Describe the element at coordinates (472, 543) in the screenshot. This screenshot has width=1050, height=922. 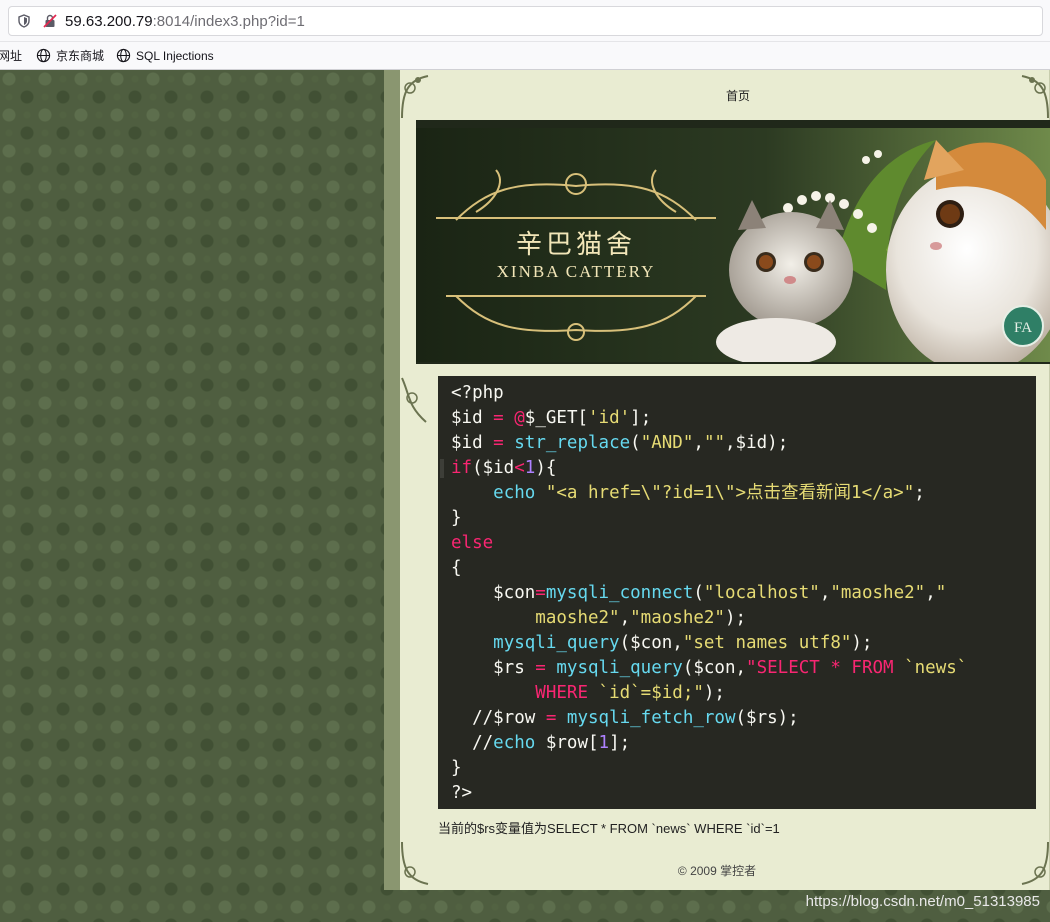
I see `code-line: else` at that location.